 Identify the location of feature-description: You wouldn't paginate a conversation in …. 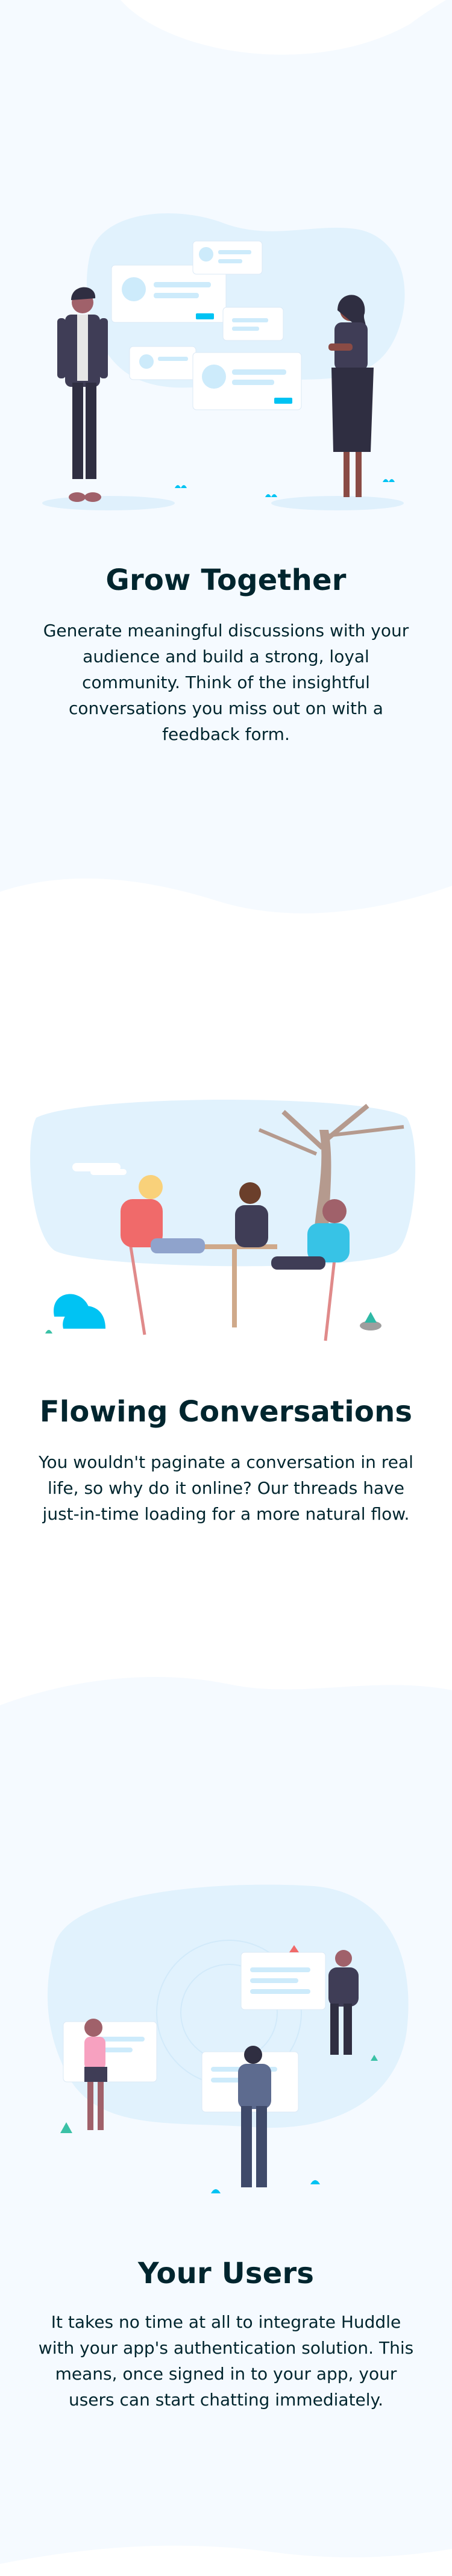
(226, 1488).